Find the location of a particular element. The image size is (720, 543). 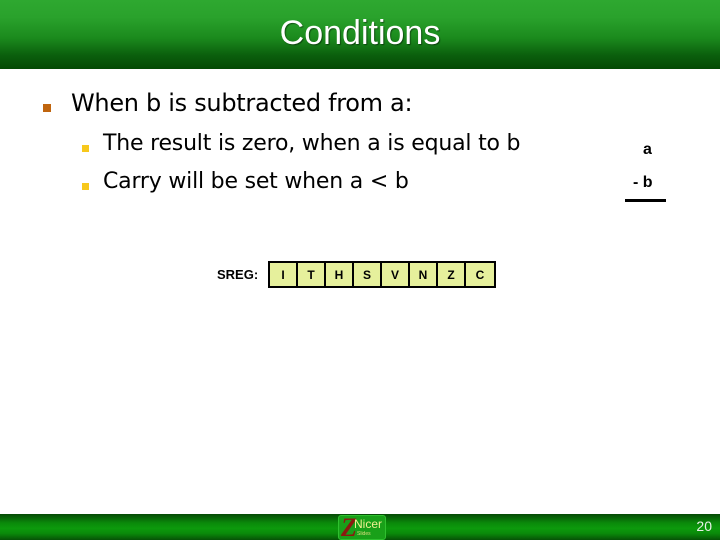

sreg-flag-c: C is located at coordinates (480, 274).